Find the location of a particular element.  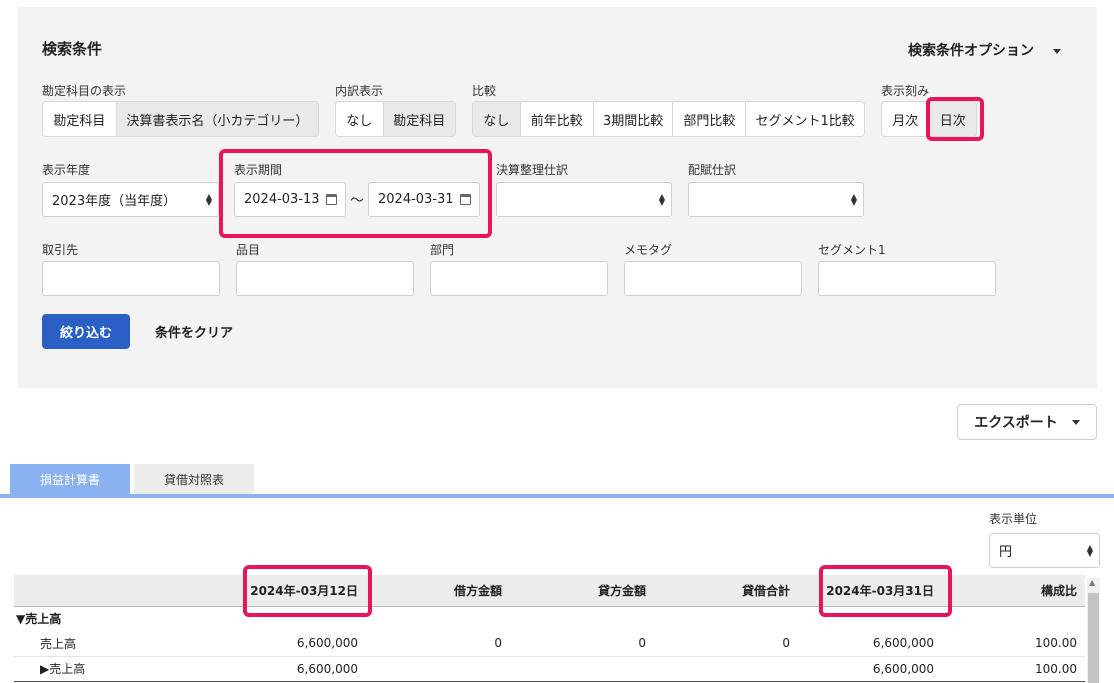

breakdown-label: 内訳表示 is located at coordinates (359, 91).